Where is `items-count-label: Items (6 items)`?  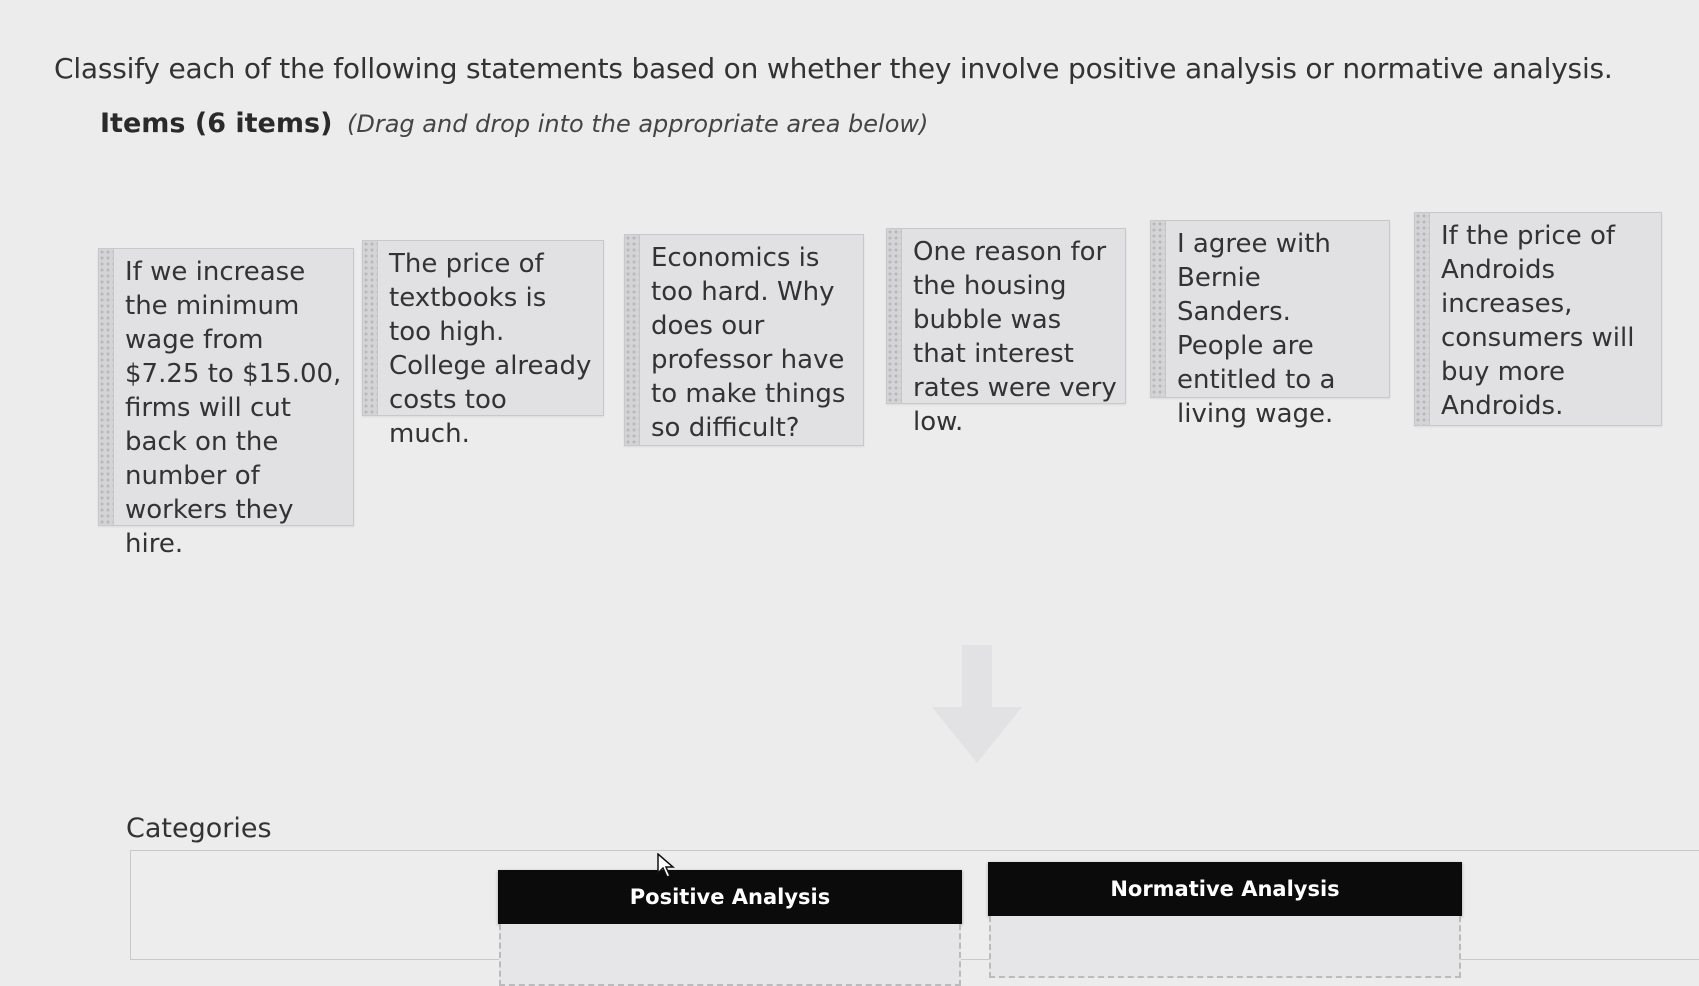
items-count-label: Items (6 items) is located at coordinates (216, 123).